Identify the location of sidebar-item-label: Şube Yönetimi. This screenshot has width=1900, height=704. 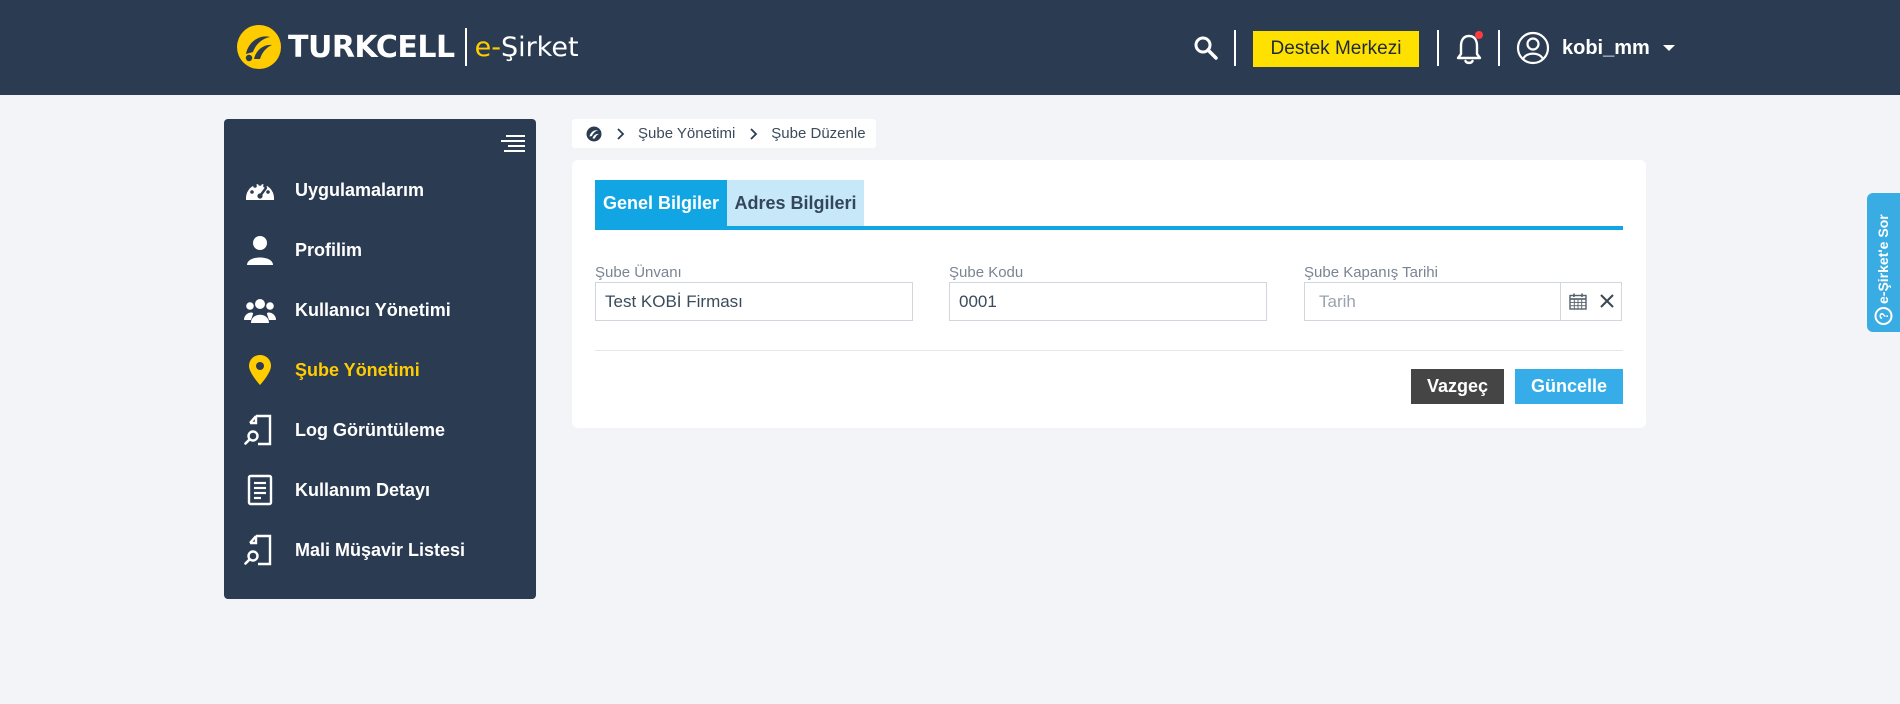
(357, 369).